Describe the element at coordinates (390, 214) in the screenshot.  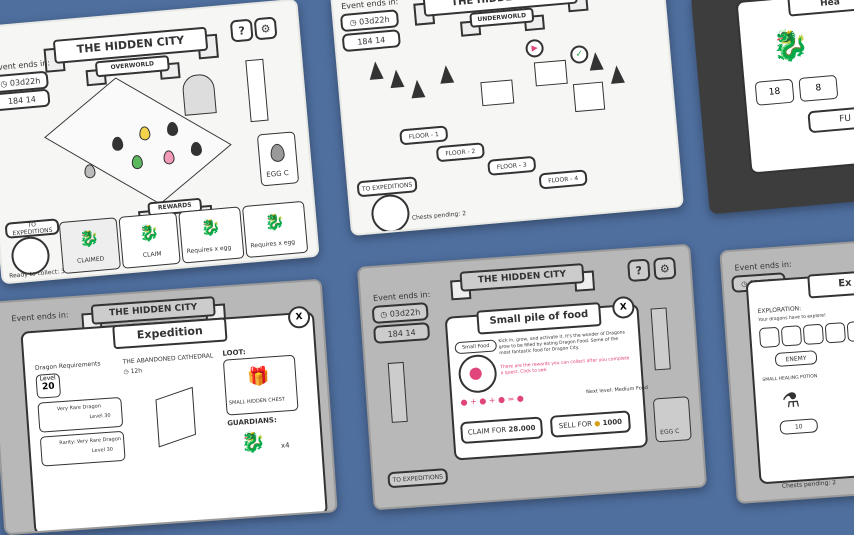
I see `expeditions-portal` at that location.